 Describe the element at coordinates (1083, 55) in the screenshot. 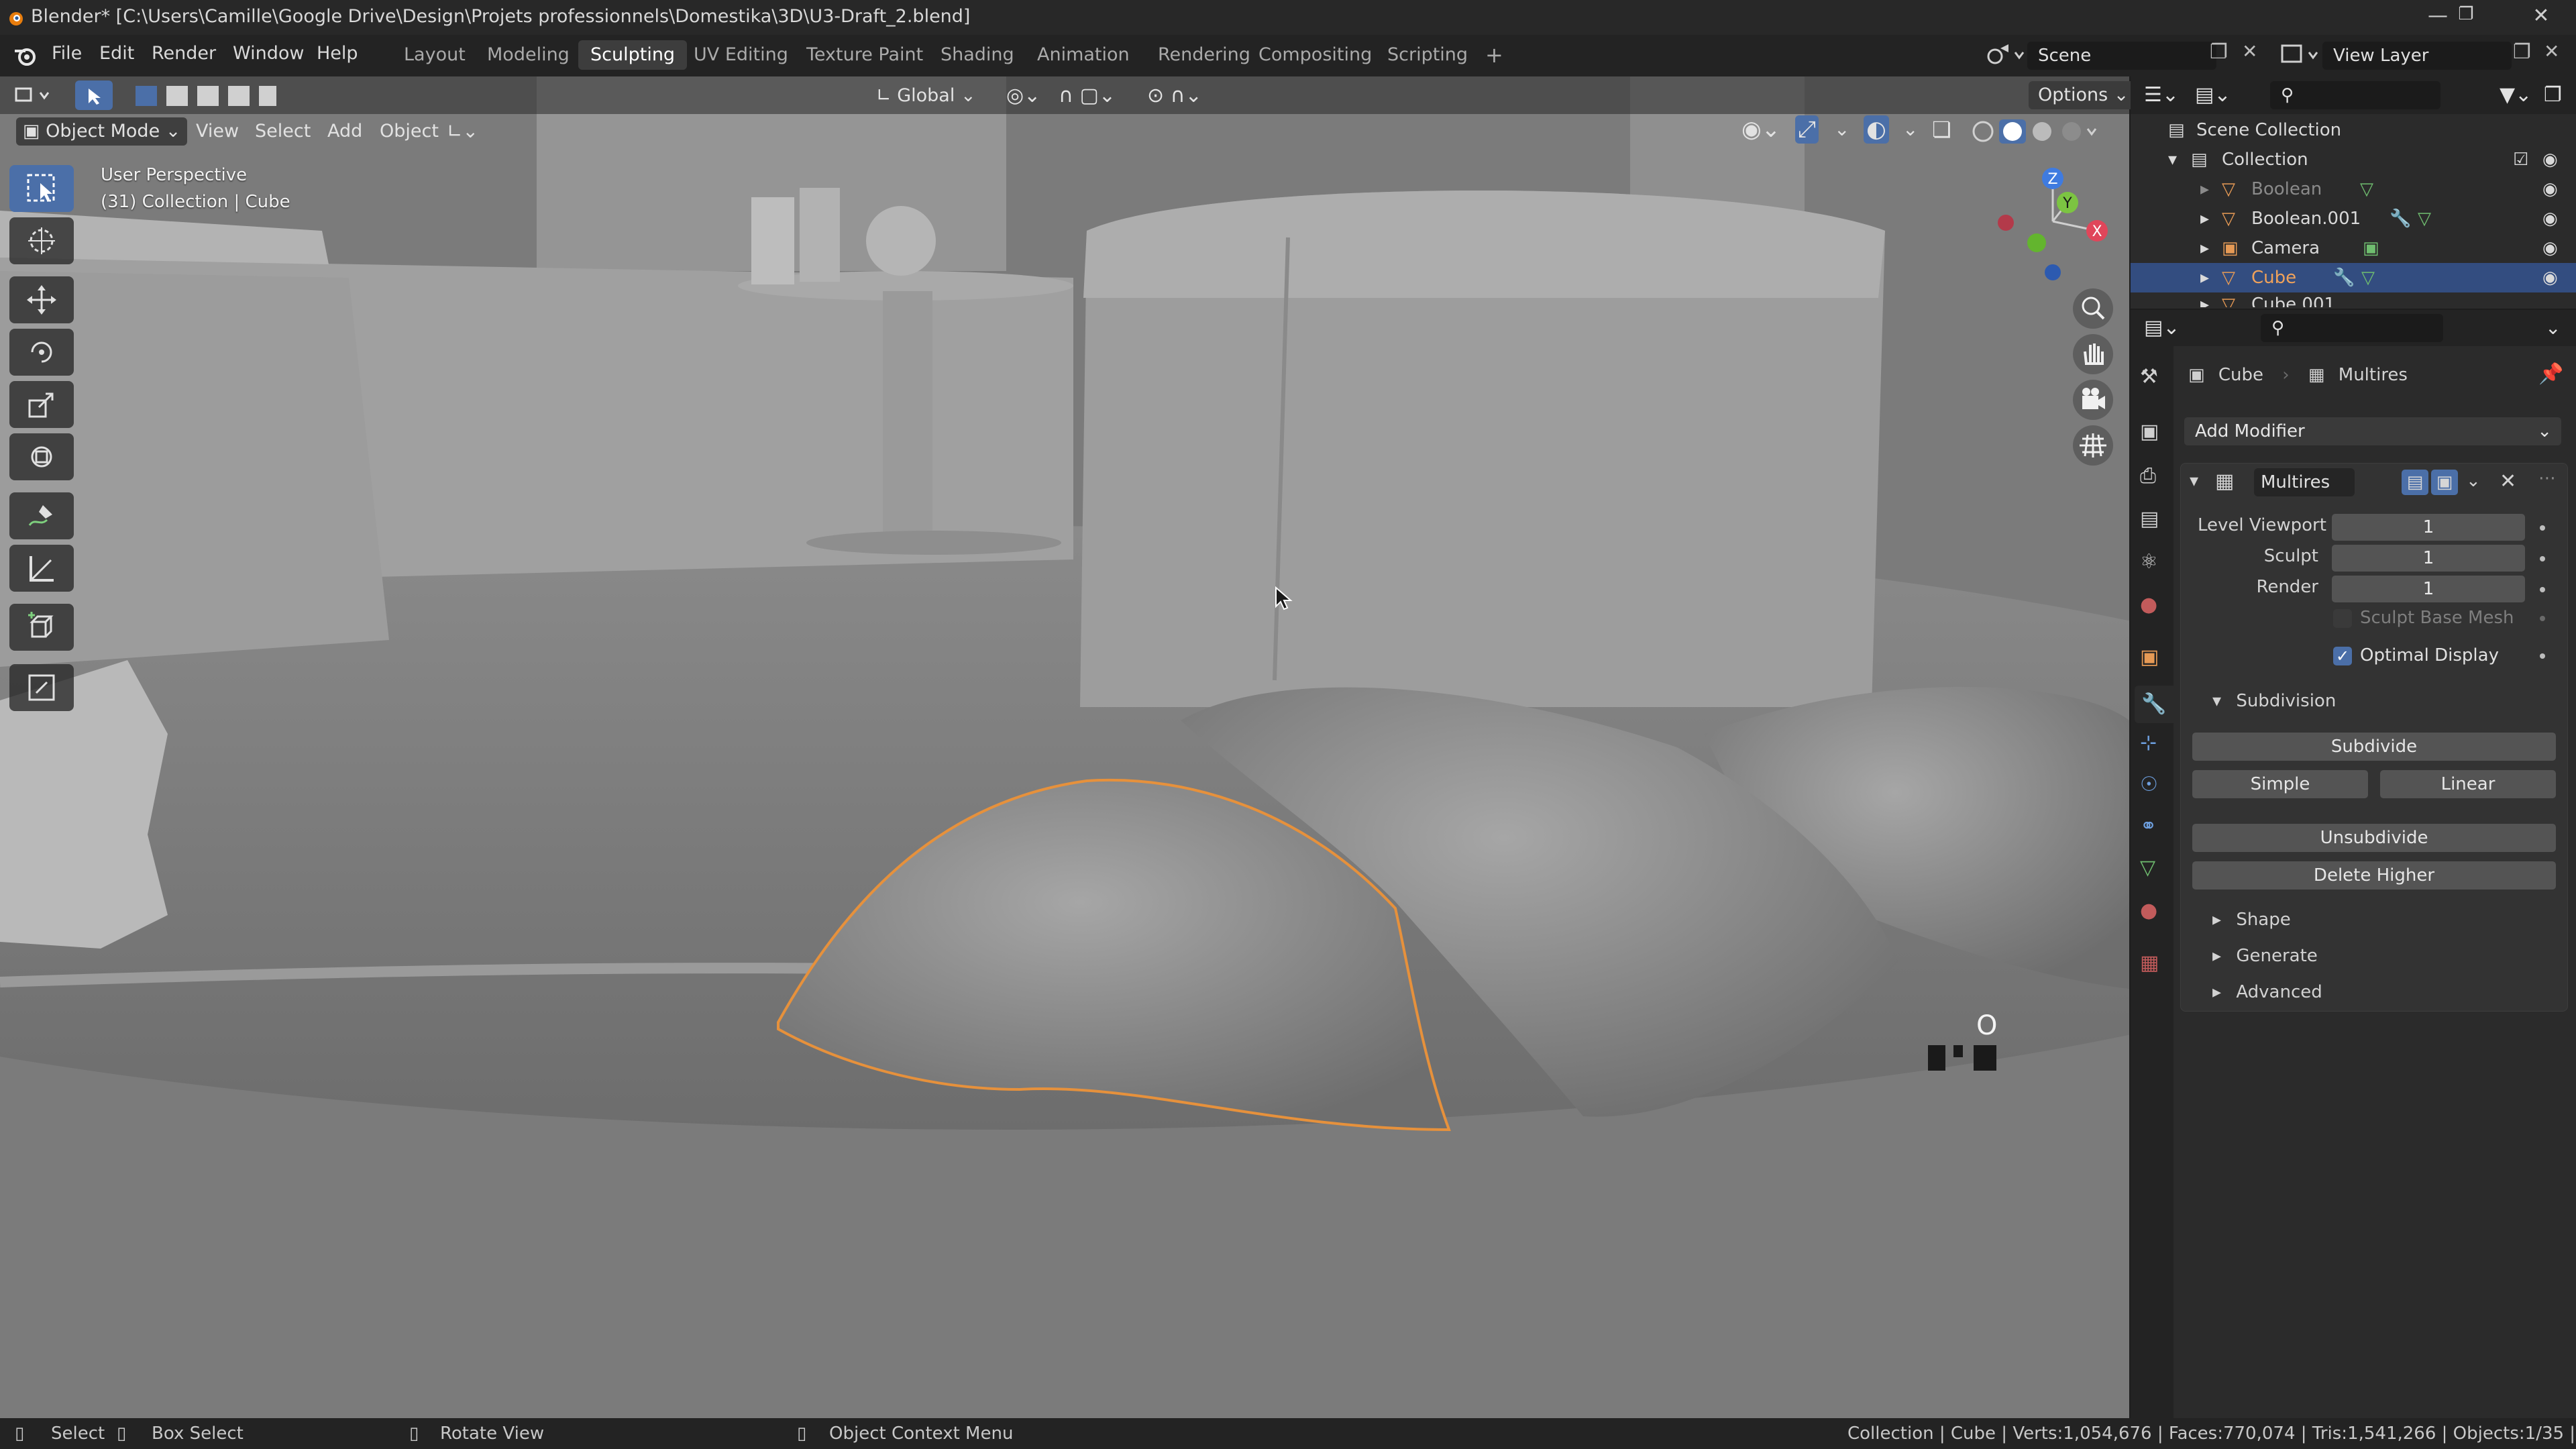

I see `tab-animation: Animation` at that location.